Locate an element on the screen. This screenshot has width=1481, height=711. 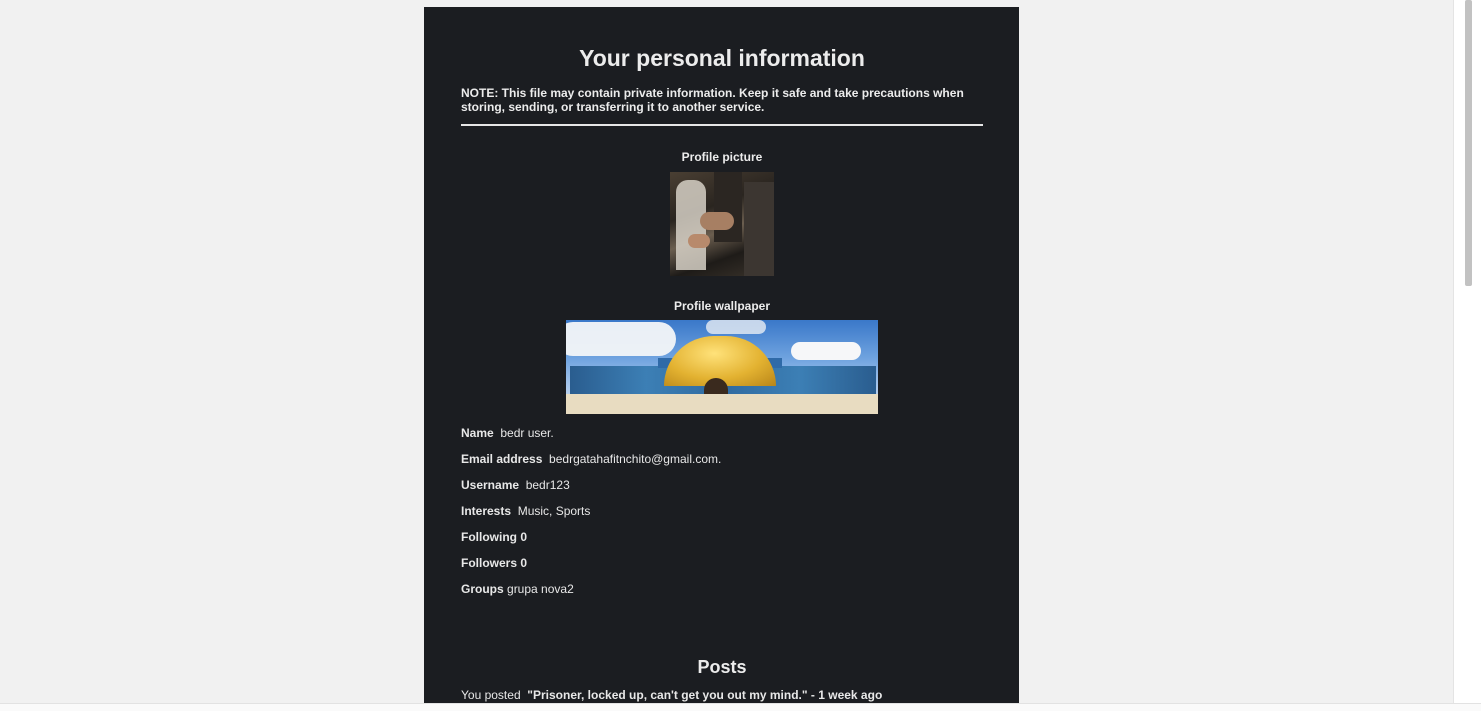
posts-title: Posts is located at coordinates (722, 667).